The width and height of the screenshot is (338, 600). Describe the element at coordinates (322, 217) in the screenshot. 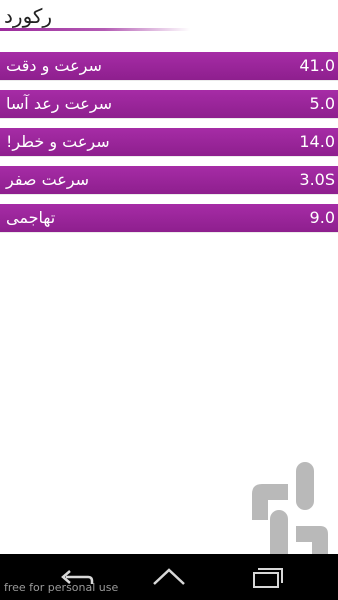

I see `record-value: 9.0` at that location.